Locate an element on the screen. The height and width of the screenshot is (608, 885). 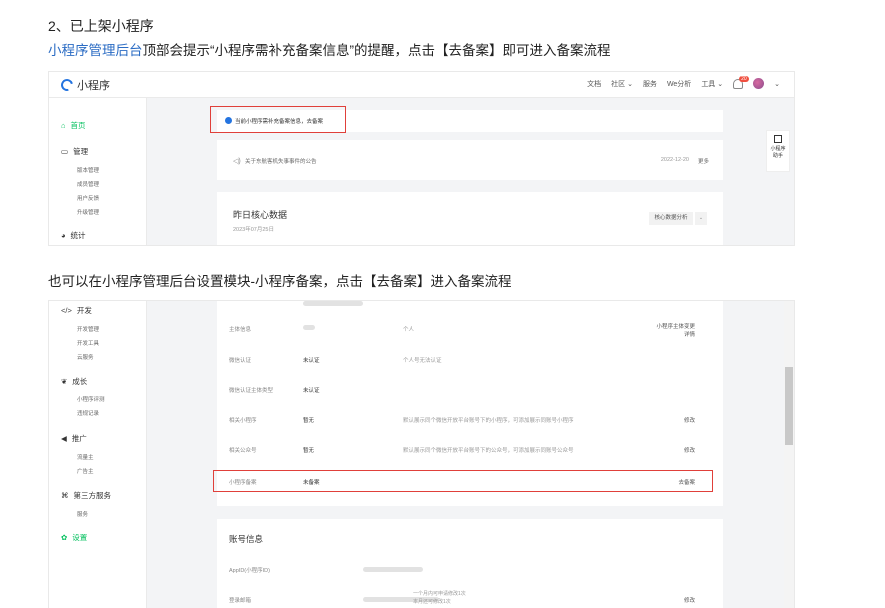
core-data-title: 昨日核心数据 is located at coordinates (260, 215).